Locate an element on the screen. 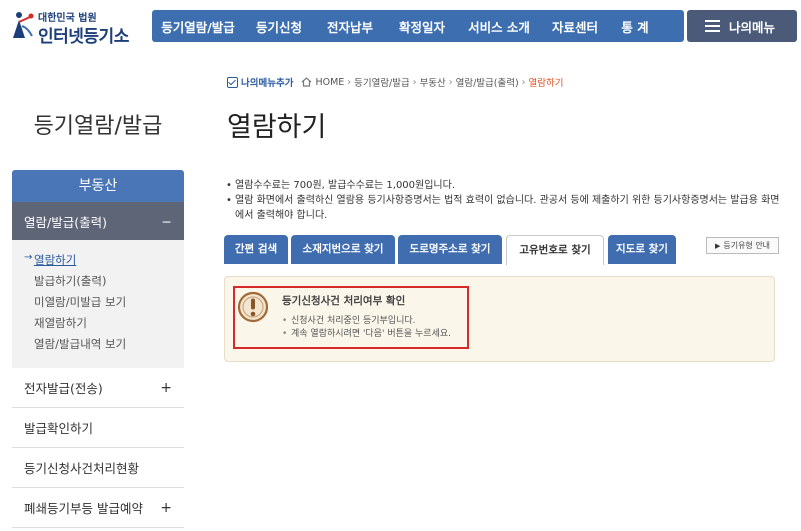  breadcrumb-registry-view: 등기열람/발급 is located at coordinates (382, 82).